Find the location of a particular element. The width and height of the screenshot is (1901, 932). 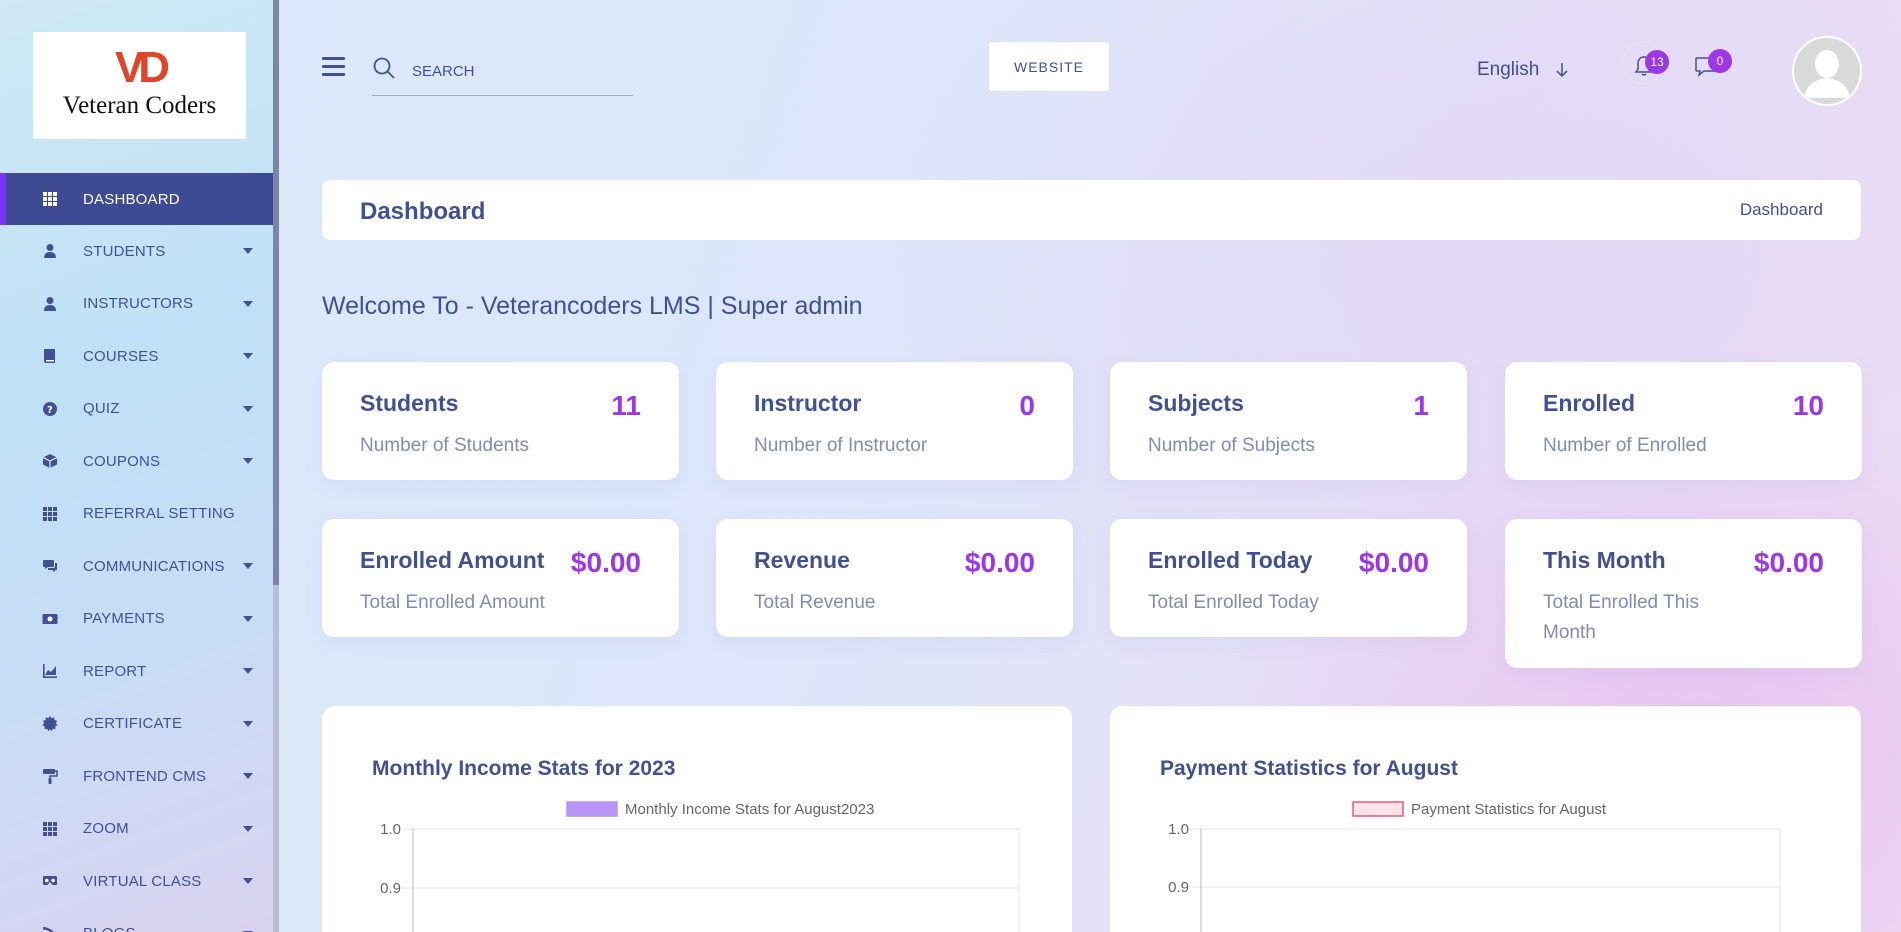

sidebar-item-courses: COURSES is located at coordinates (139, 356).